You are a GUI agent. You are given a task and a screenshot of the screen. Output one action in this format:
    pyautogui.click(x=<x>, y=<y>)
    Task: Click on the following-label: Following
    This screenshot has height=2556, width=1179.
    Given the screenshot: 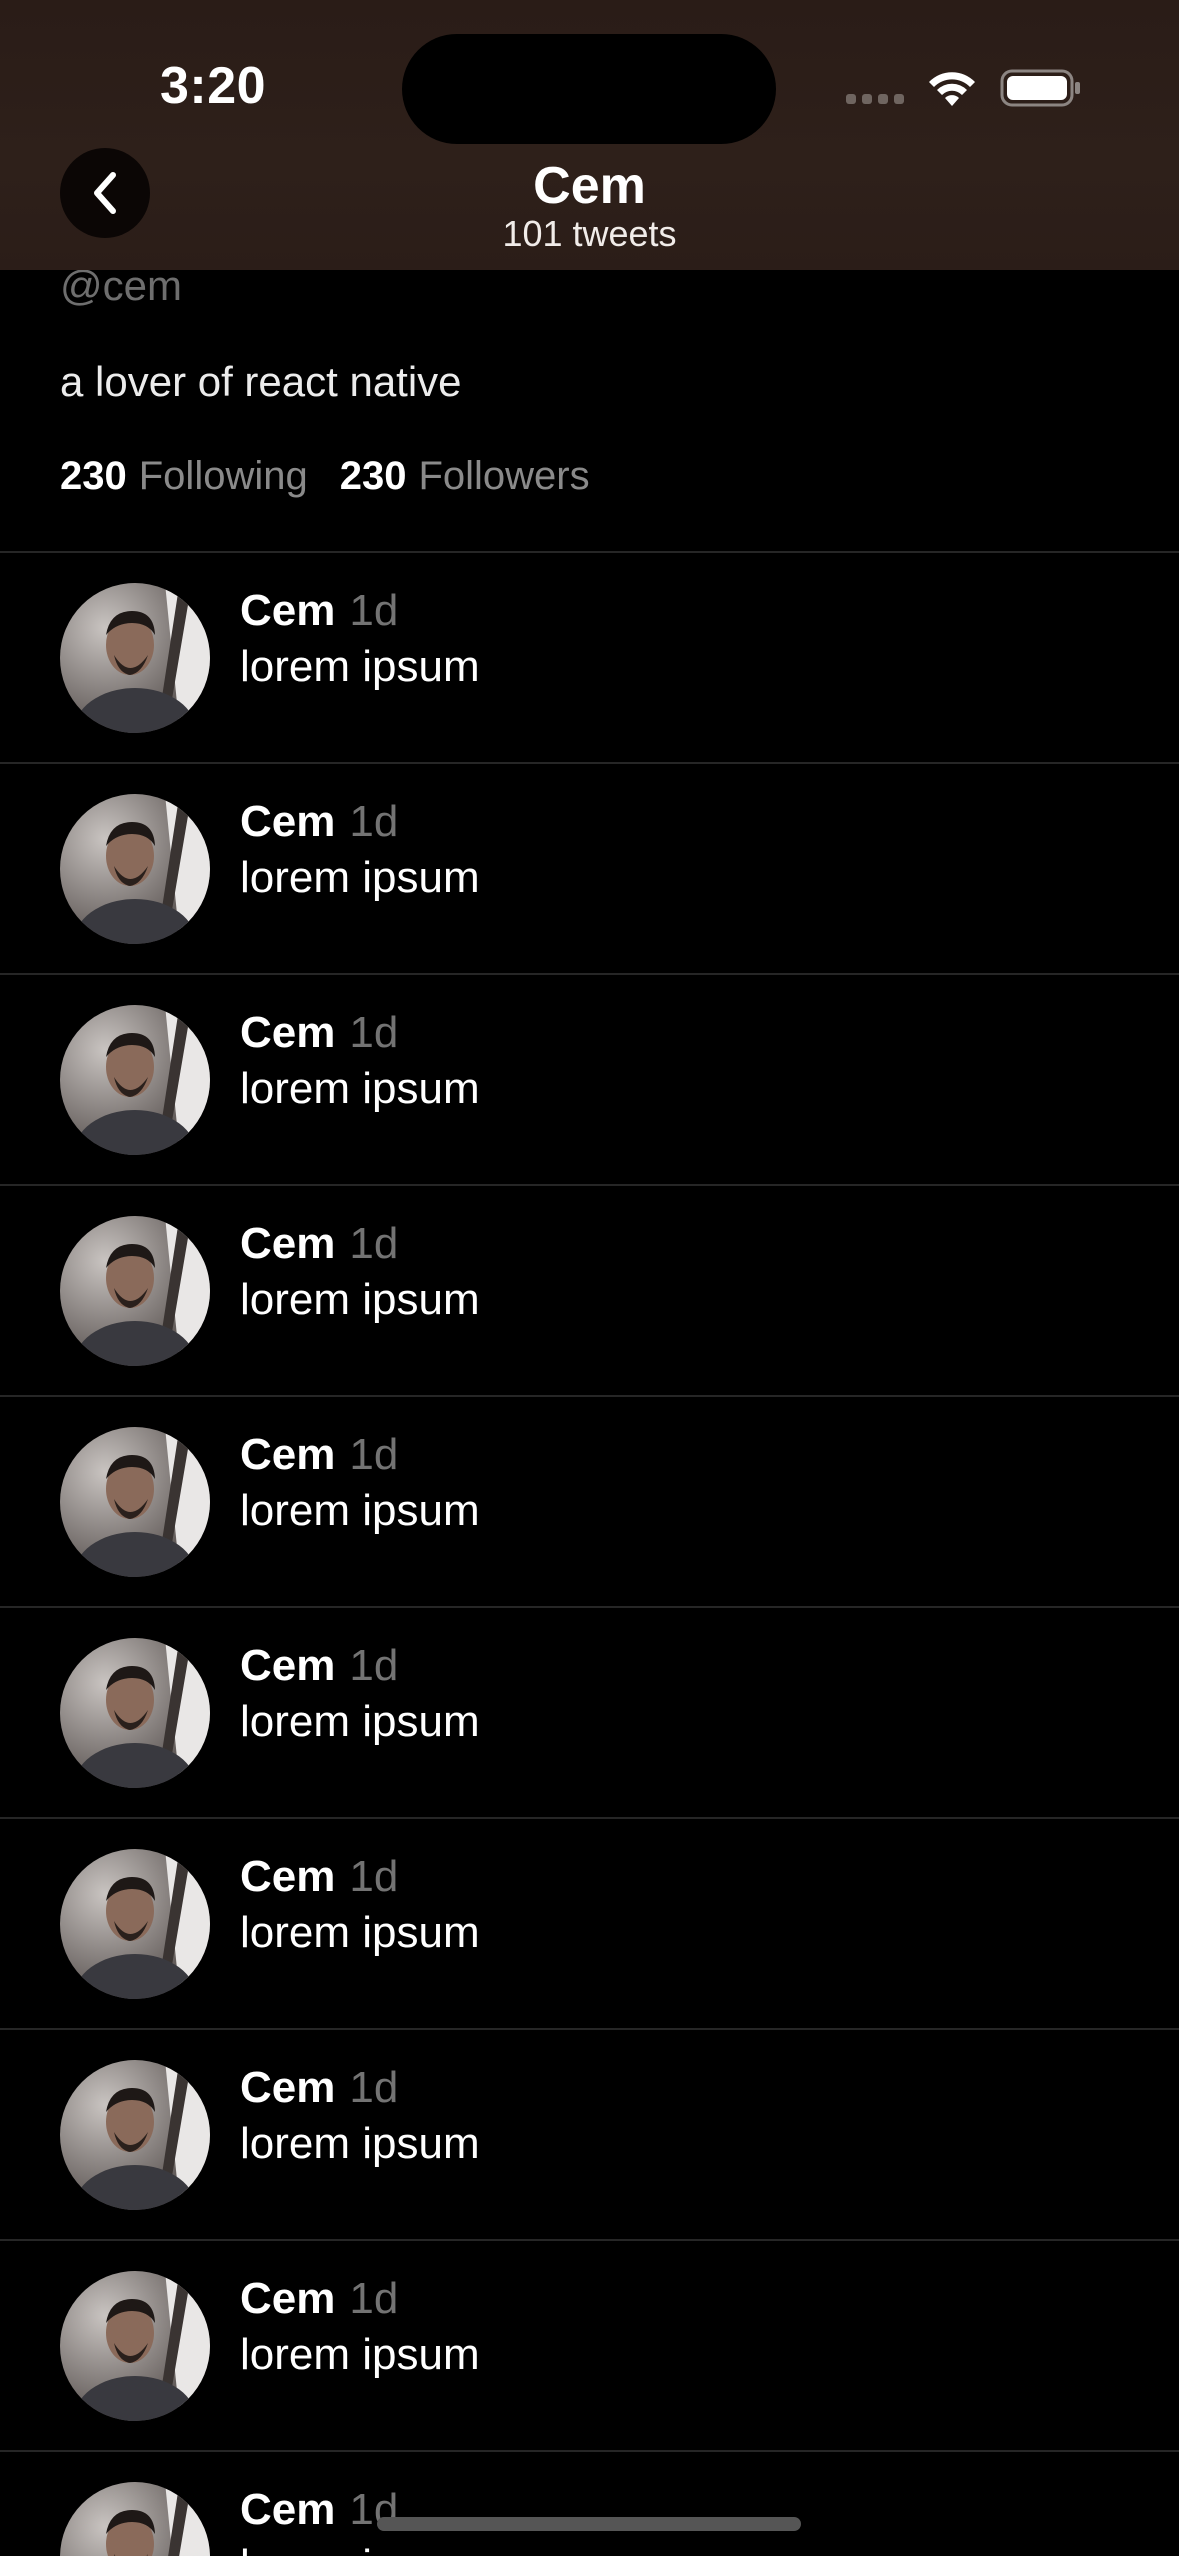 What is the action you would take?
    pyautogui.click(x=223, y=476)
    